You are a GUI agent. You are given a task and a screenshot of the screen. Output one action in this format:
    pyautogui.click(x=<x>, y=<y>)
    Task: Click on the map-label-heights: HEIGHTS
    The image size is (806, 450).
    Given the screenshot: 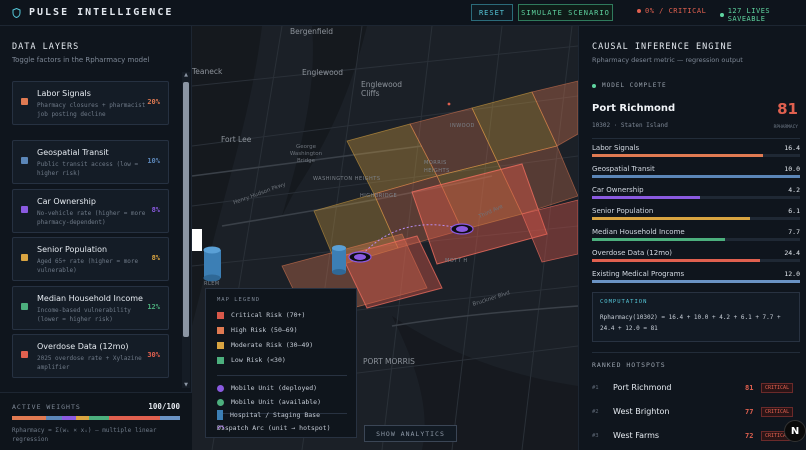 What is the action you would take?
    pyautogui.click(x=437, y=171)
    